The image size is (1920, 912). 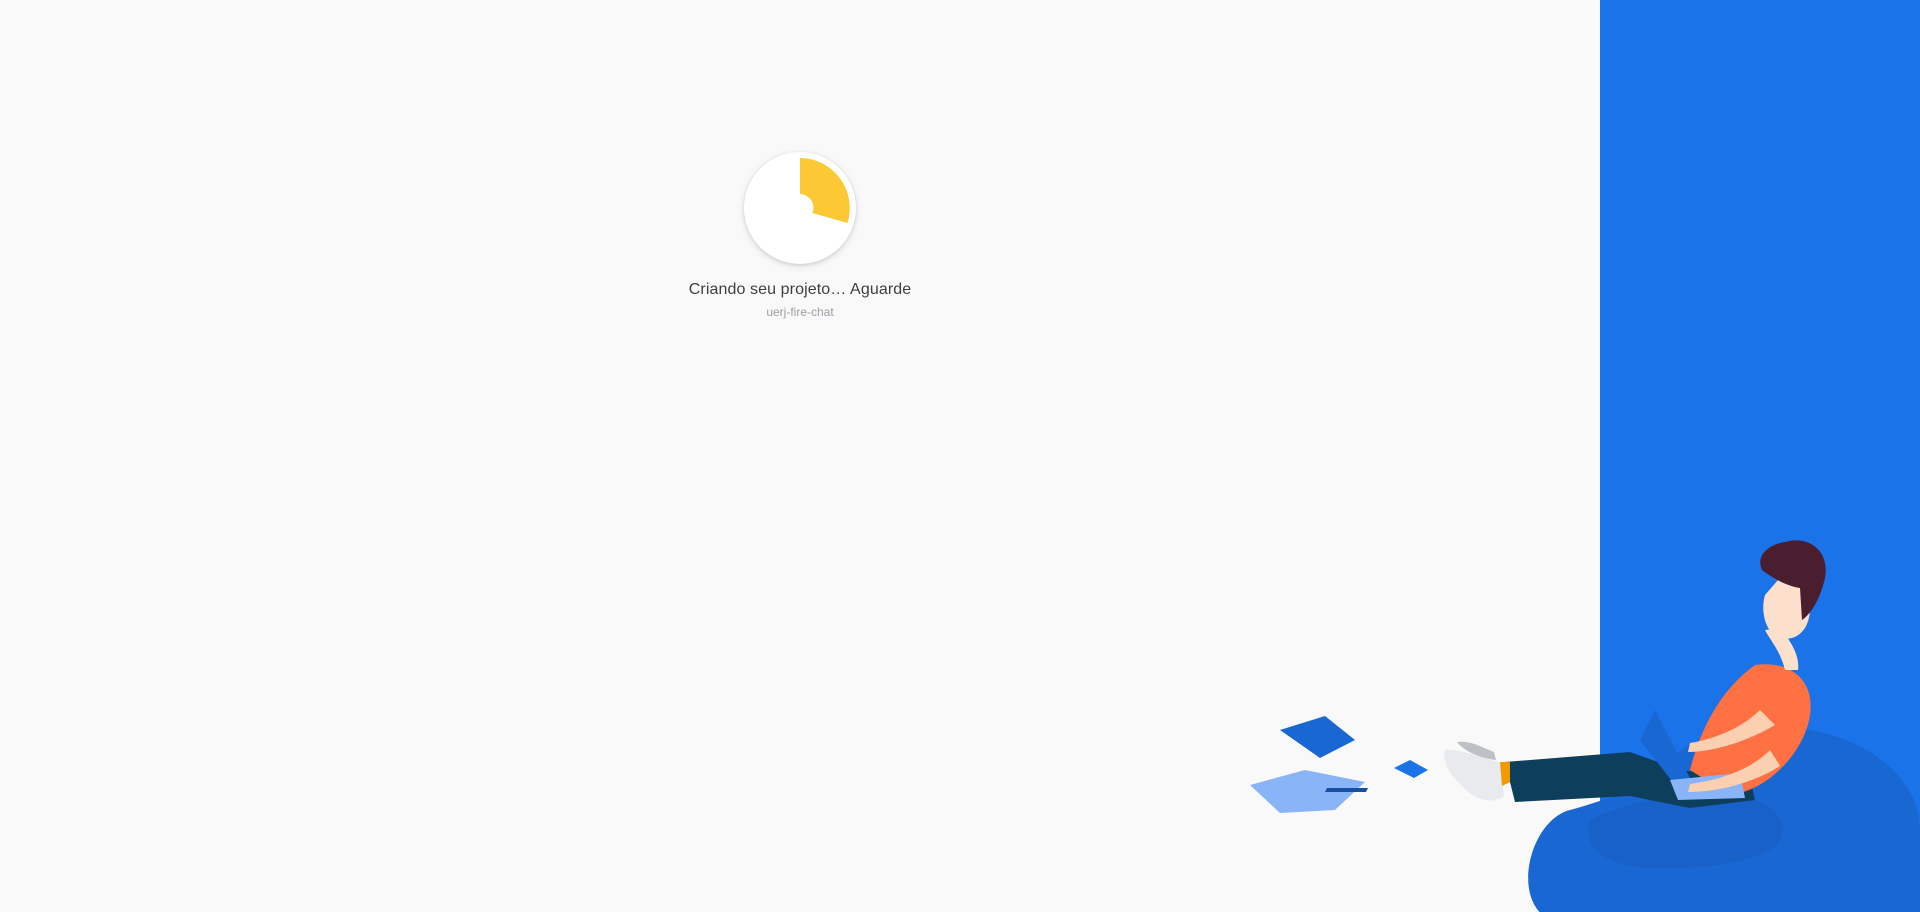 What do you see at coordinates (1346, 790) in the screenshot?
I see `pen` at bounding box center [1346, 790].